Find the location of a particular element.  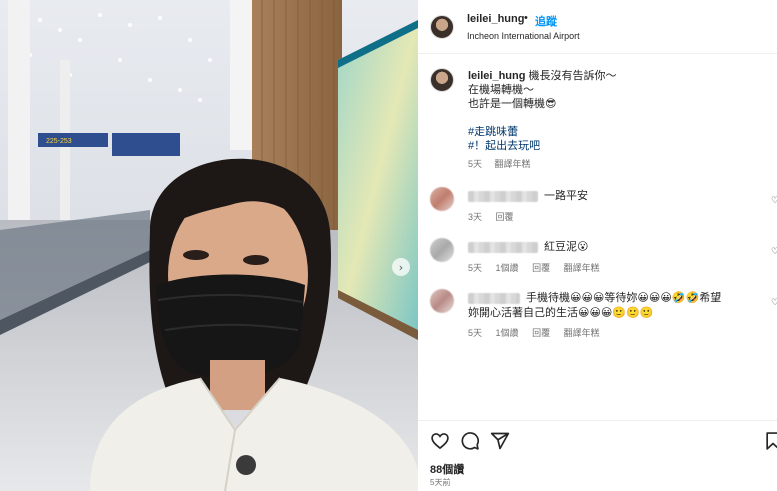

caption-line2: 在機場轉機～ is located at coordinates (501, 90).